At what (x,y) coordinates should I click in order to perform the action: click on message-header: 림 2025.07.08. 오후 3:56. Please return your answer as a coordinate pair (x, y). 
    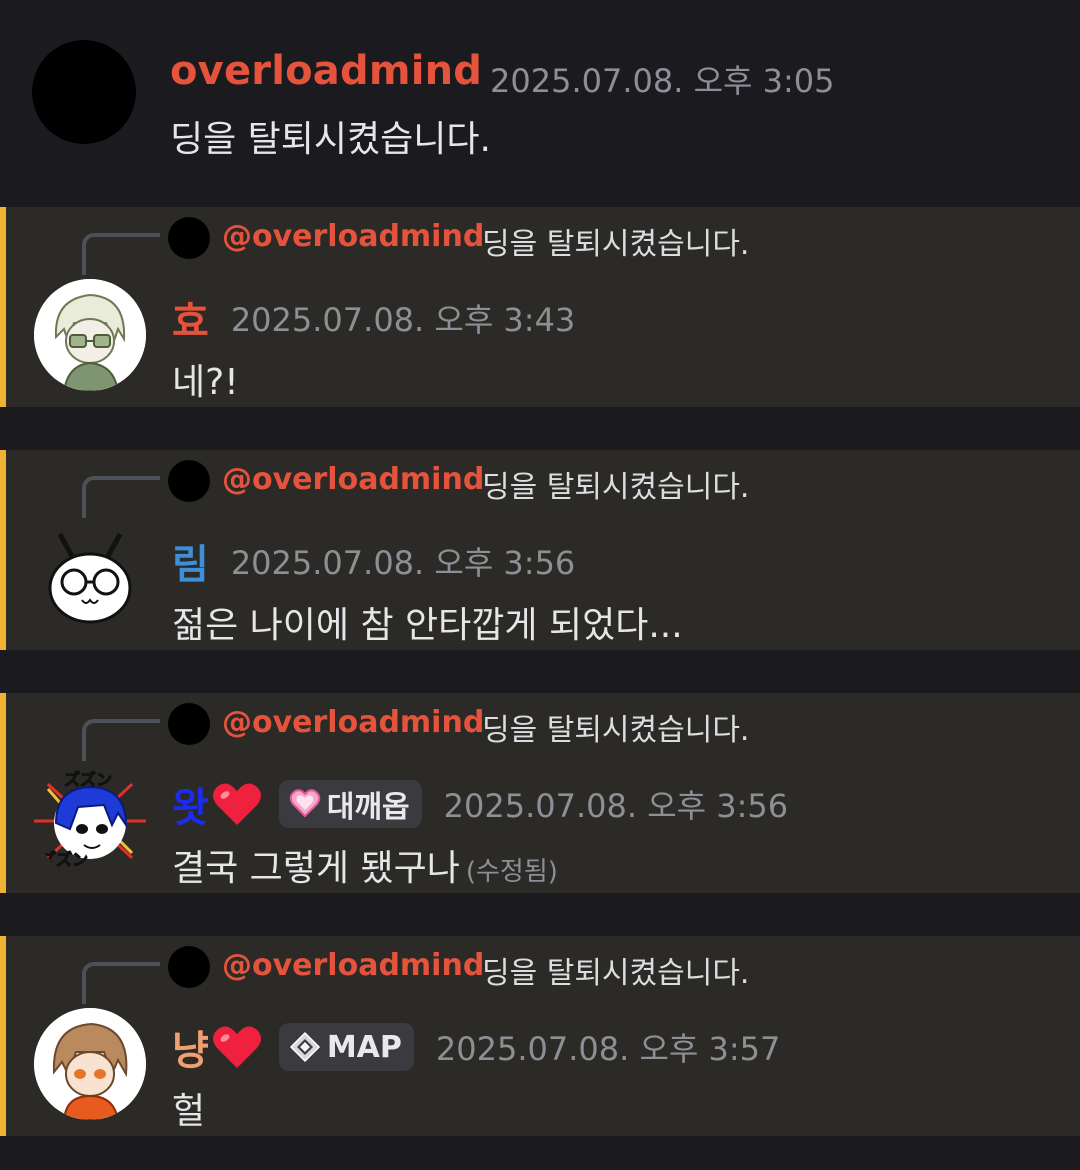
    Looking at the image, I should click on (374, 562).